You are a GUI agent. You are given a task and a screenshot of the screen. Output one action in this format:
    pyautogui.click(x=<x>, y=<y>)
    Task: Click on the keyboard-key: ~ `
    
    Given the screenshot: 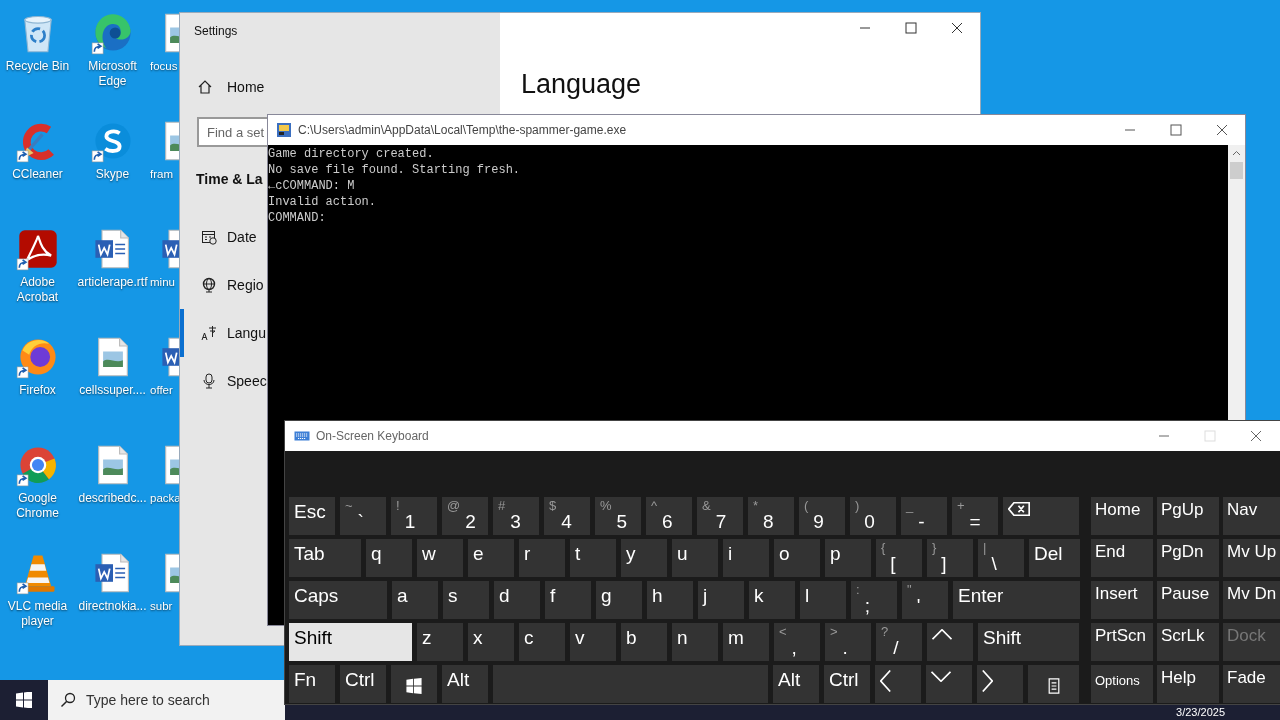 What is the action you would take?
    pyautogui.click(x=363, y=516)
    